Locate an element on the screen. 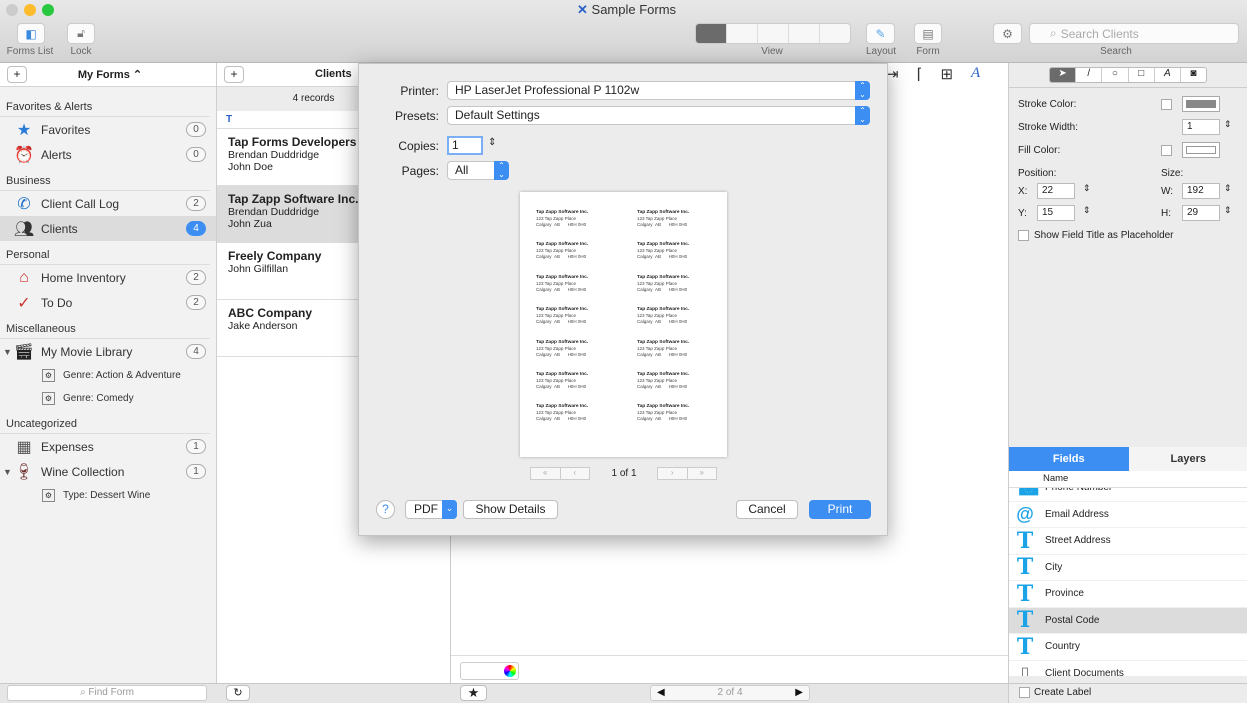 This screenshot has width=1247, height=703. field-item: @ Email Address is located at coordinates (1128, 514).